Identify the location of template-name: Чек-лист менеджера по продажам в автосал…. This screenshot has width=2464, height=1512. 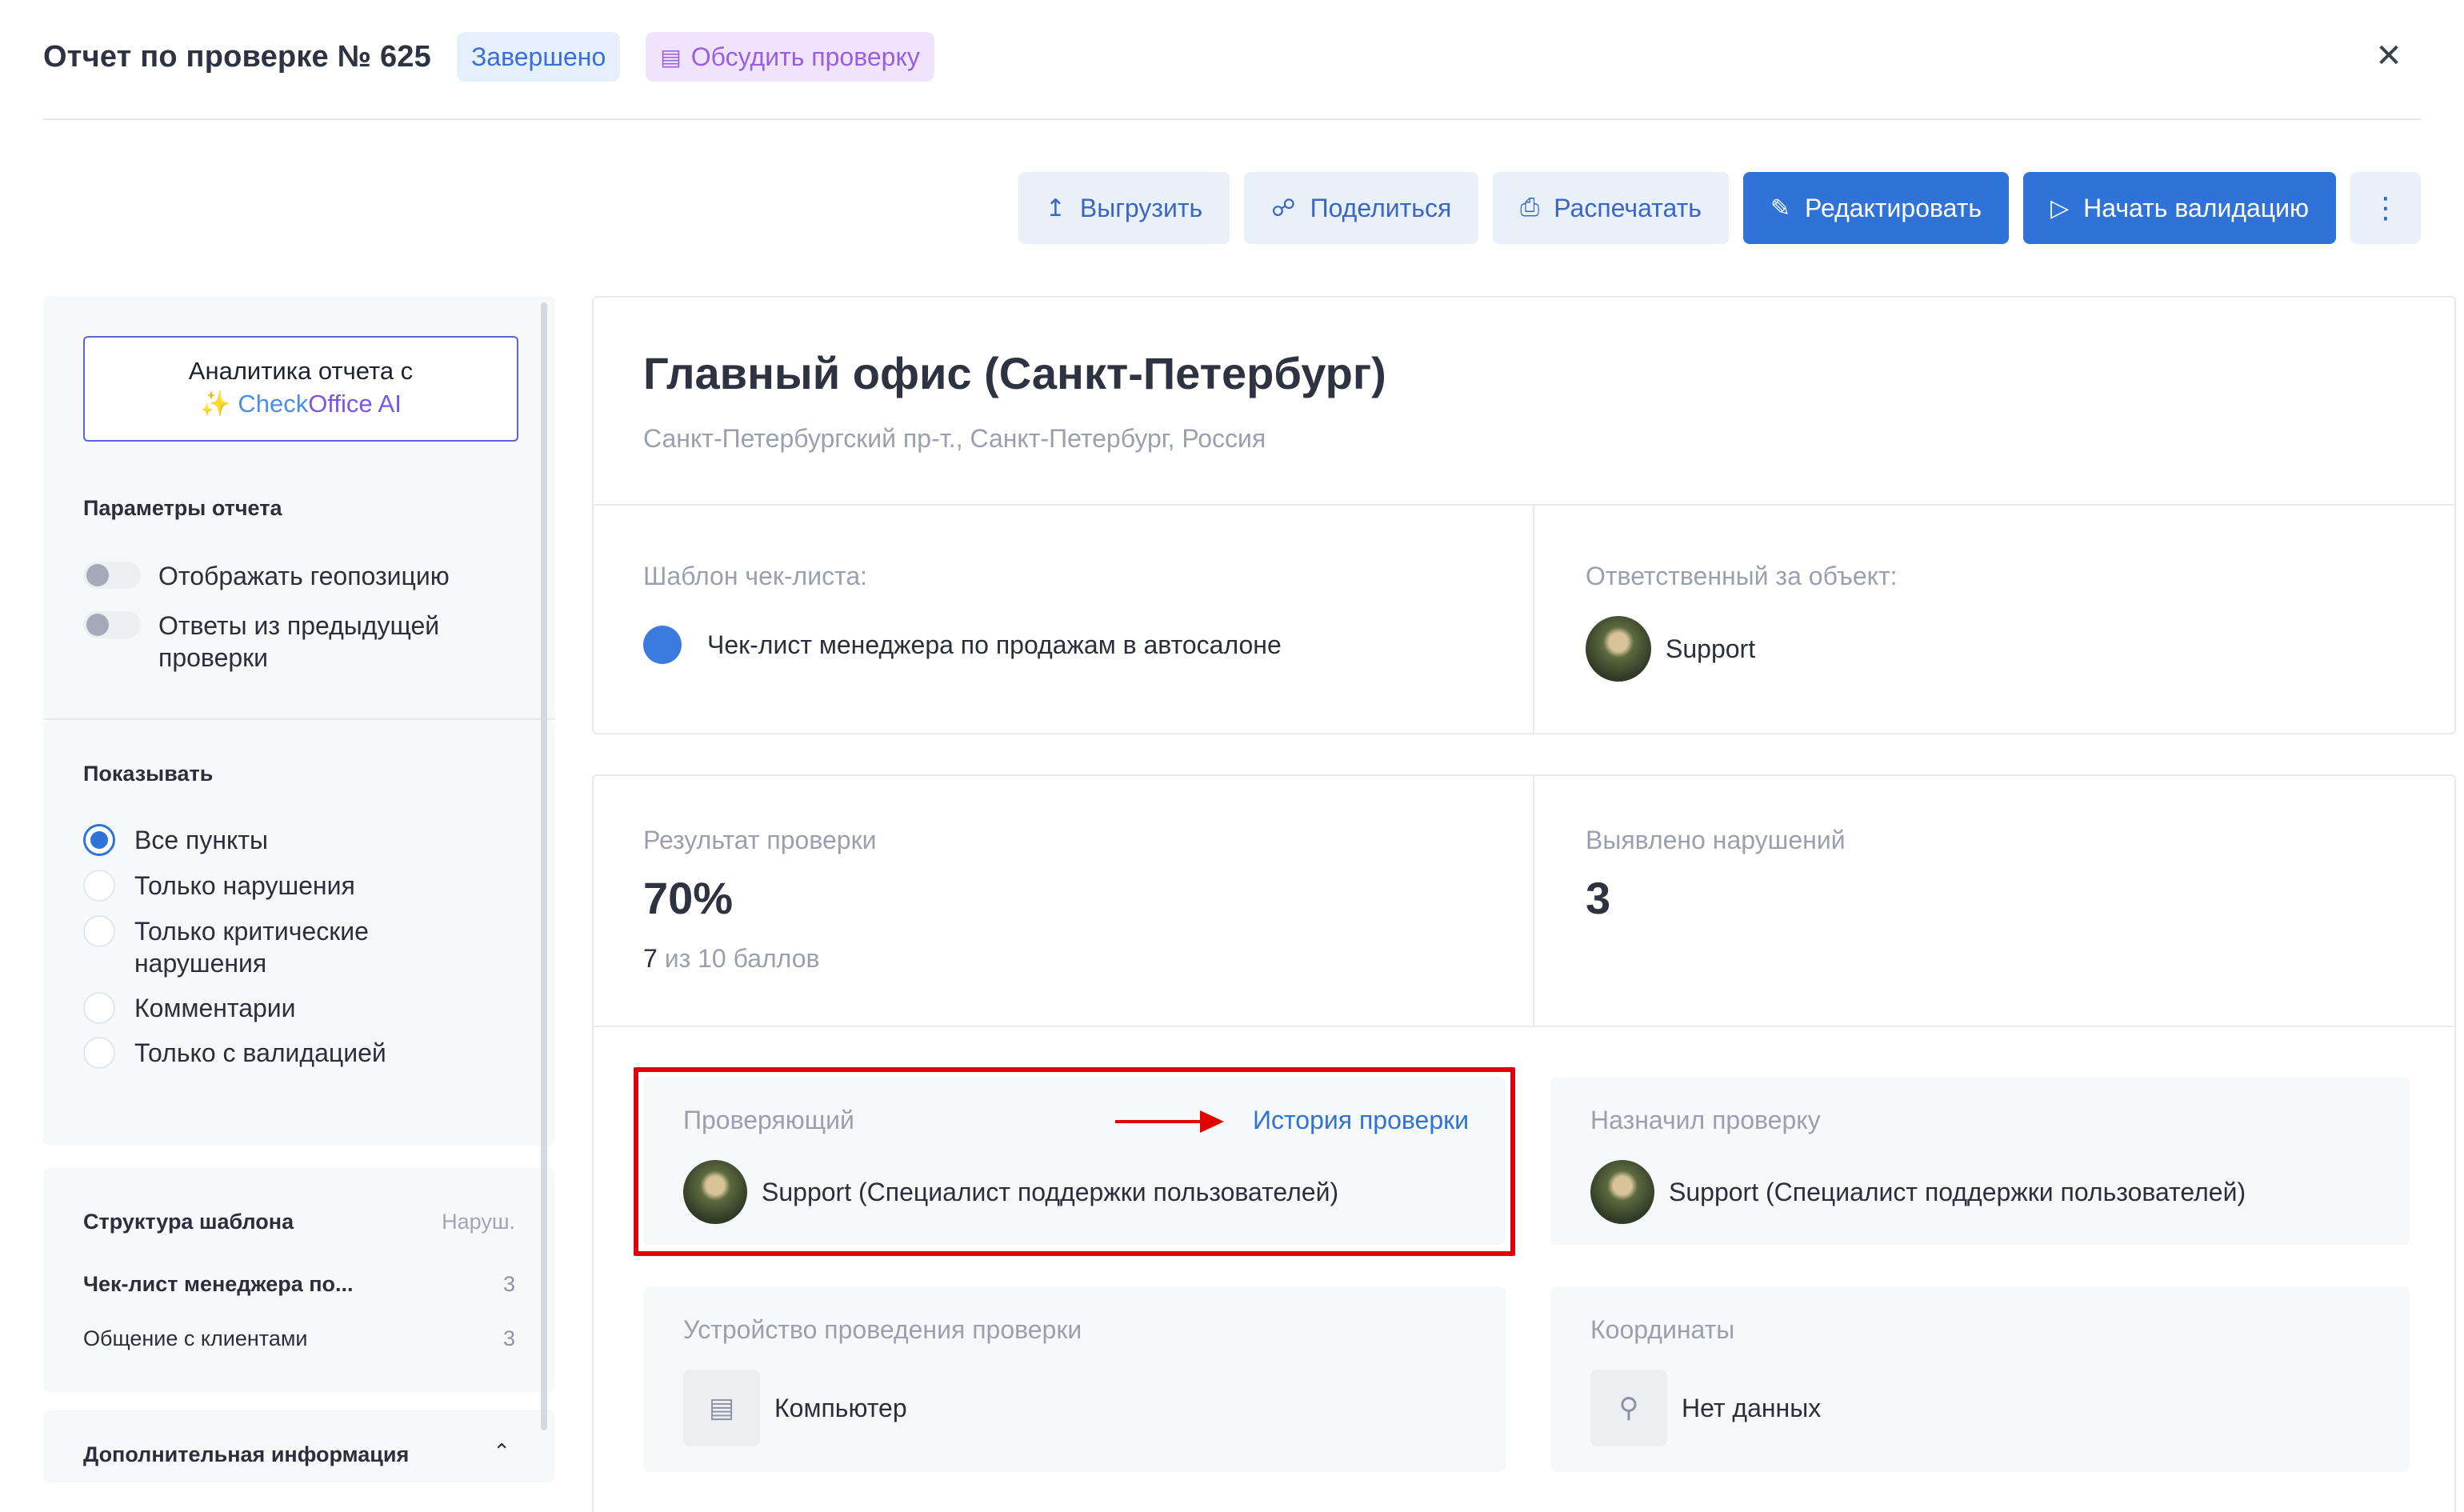
(994, 644).